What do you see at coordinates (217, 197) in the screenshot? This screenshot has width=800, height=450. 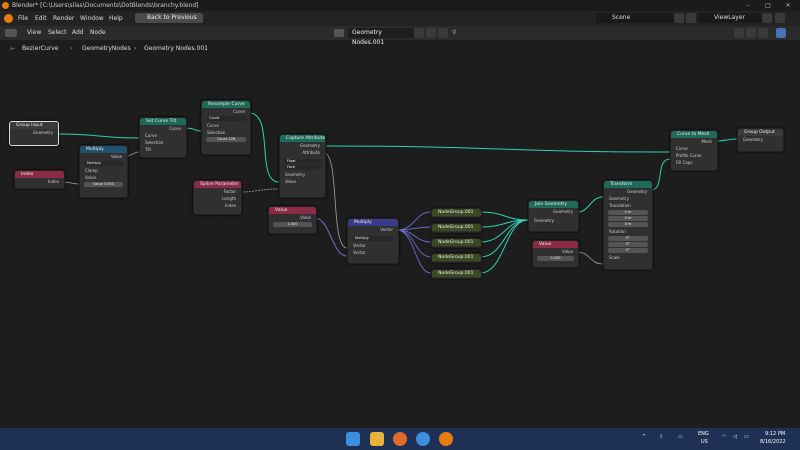 I see `spline-parameter-node: Spline Parameter Factor Length Index` at bounding box center [217, 197].